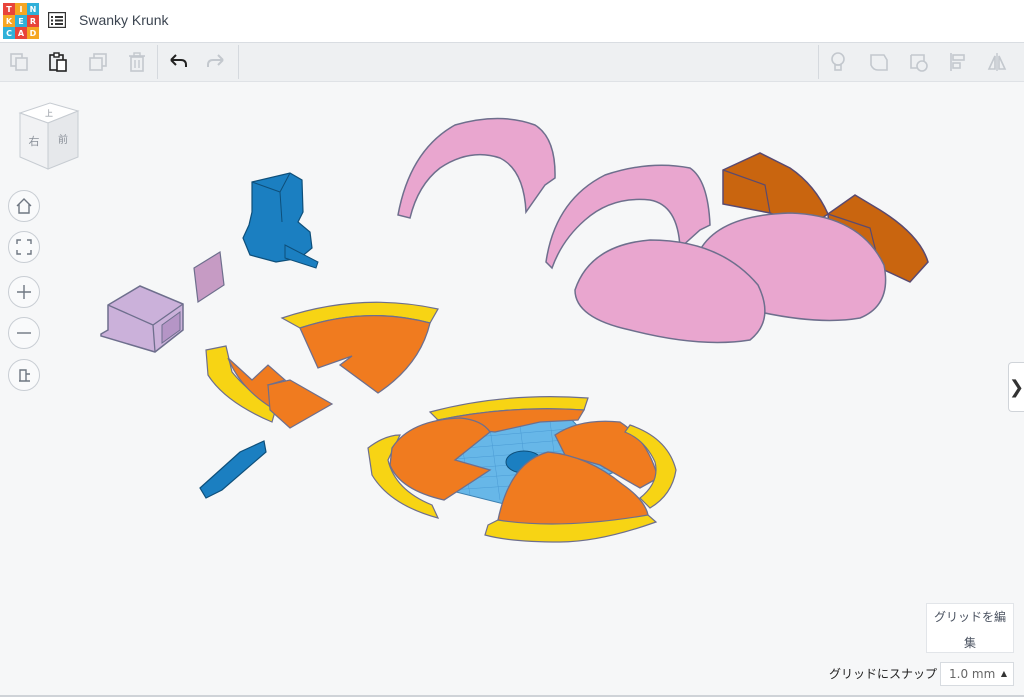 This screenshot has width=1024, height=697. What do you see at coordinates (280, 220) in the screenshot?
I see `blue-figure-shape` at bounding box center [280, 220].